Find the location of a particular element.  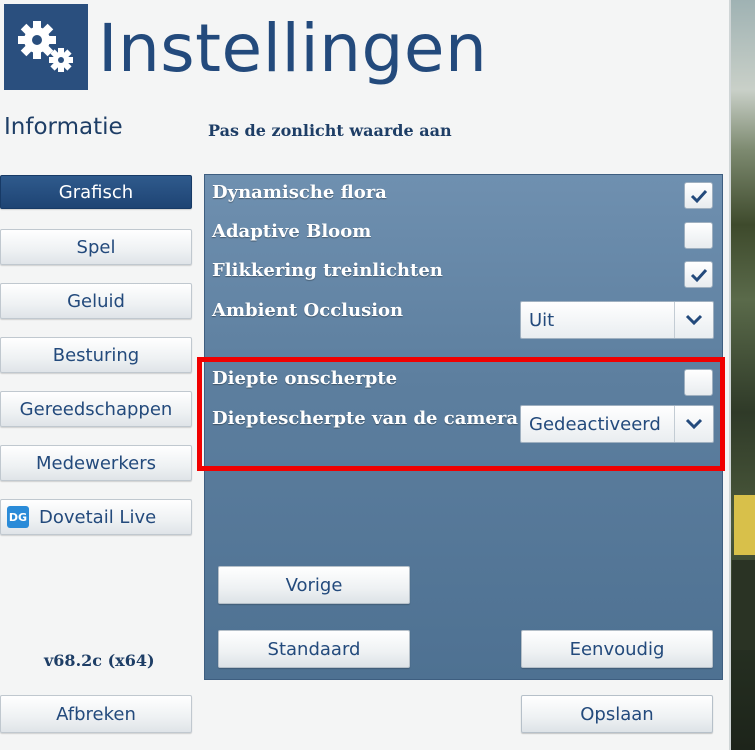

default-button: Standaard is located at coordinates (314, 649).